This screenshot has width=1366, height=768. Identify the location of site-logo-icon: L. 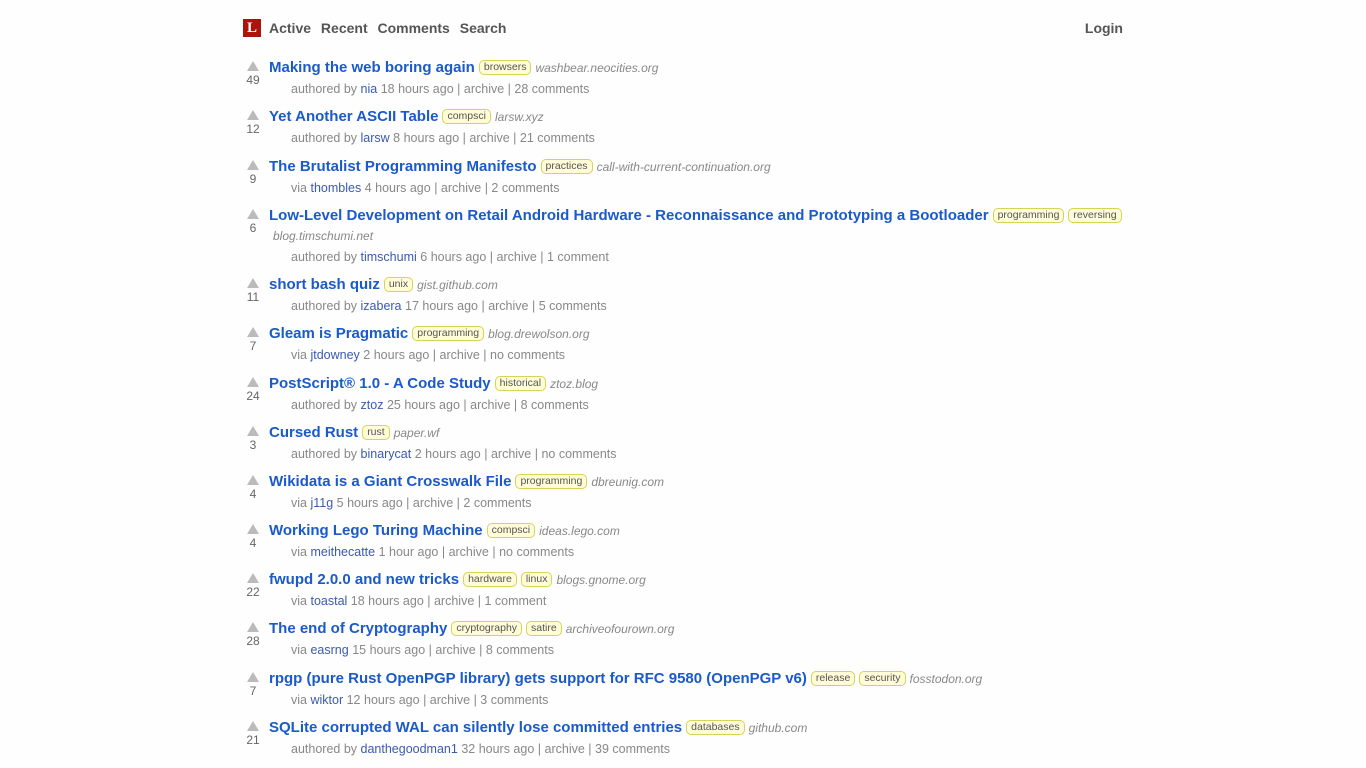
(252, 28).